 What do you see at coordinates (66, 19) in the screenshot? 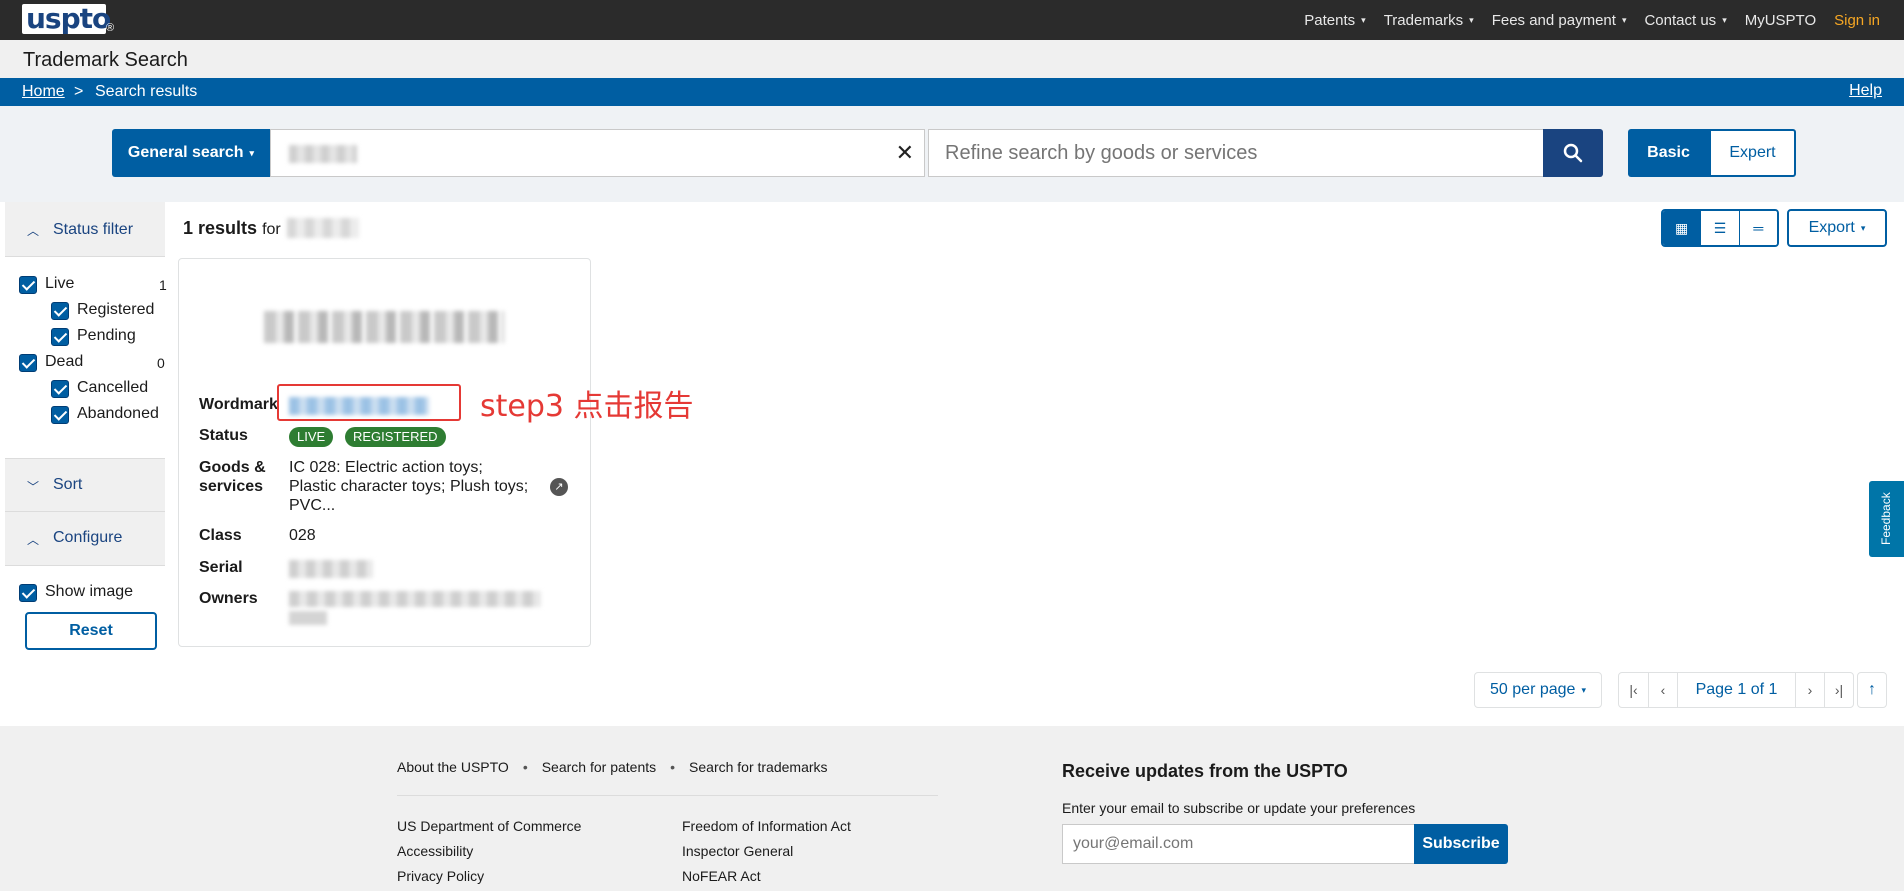
I see `uspto-logo: uspto` at bounding box center [66, 19].